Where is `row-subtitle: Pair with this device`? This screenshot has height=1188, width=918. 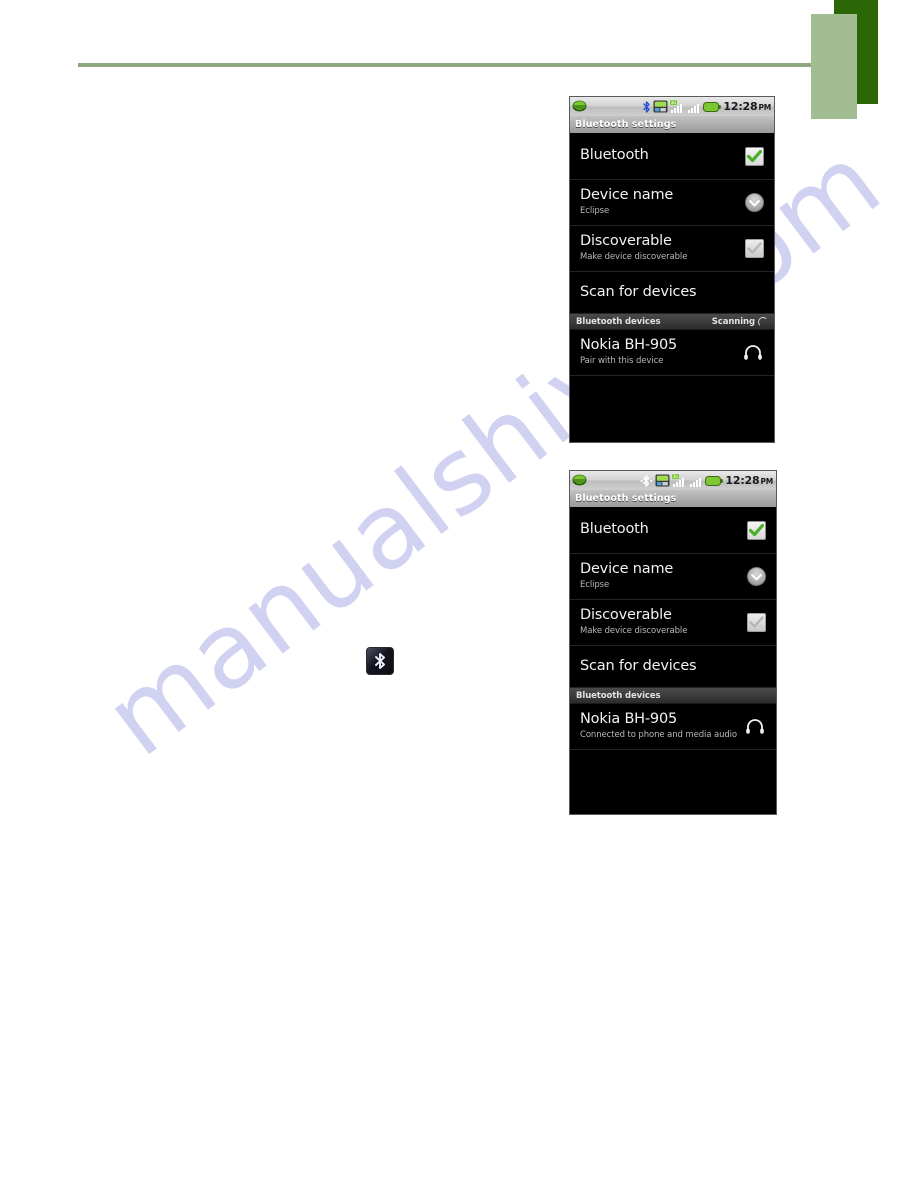 row-subtitle: Pair with this device is located at coordinates (622, 361).